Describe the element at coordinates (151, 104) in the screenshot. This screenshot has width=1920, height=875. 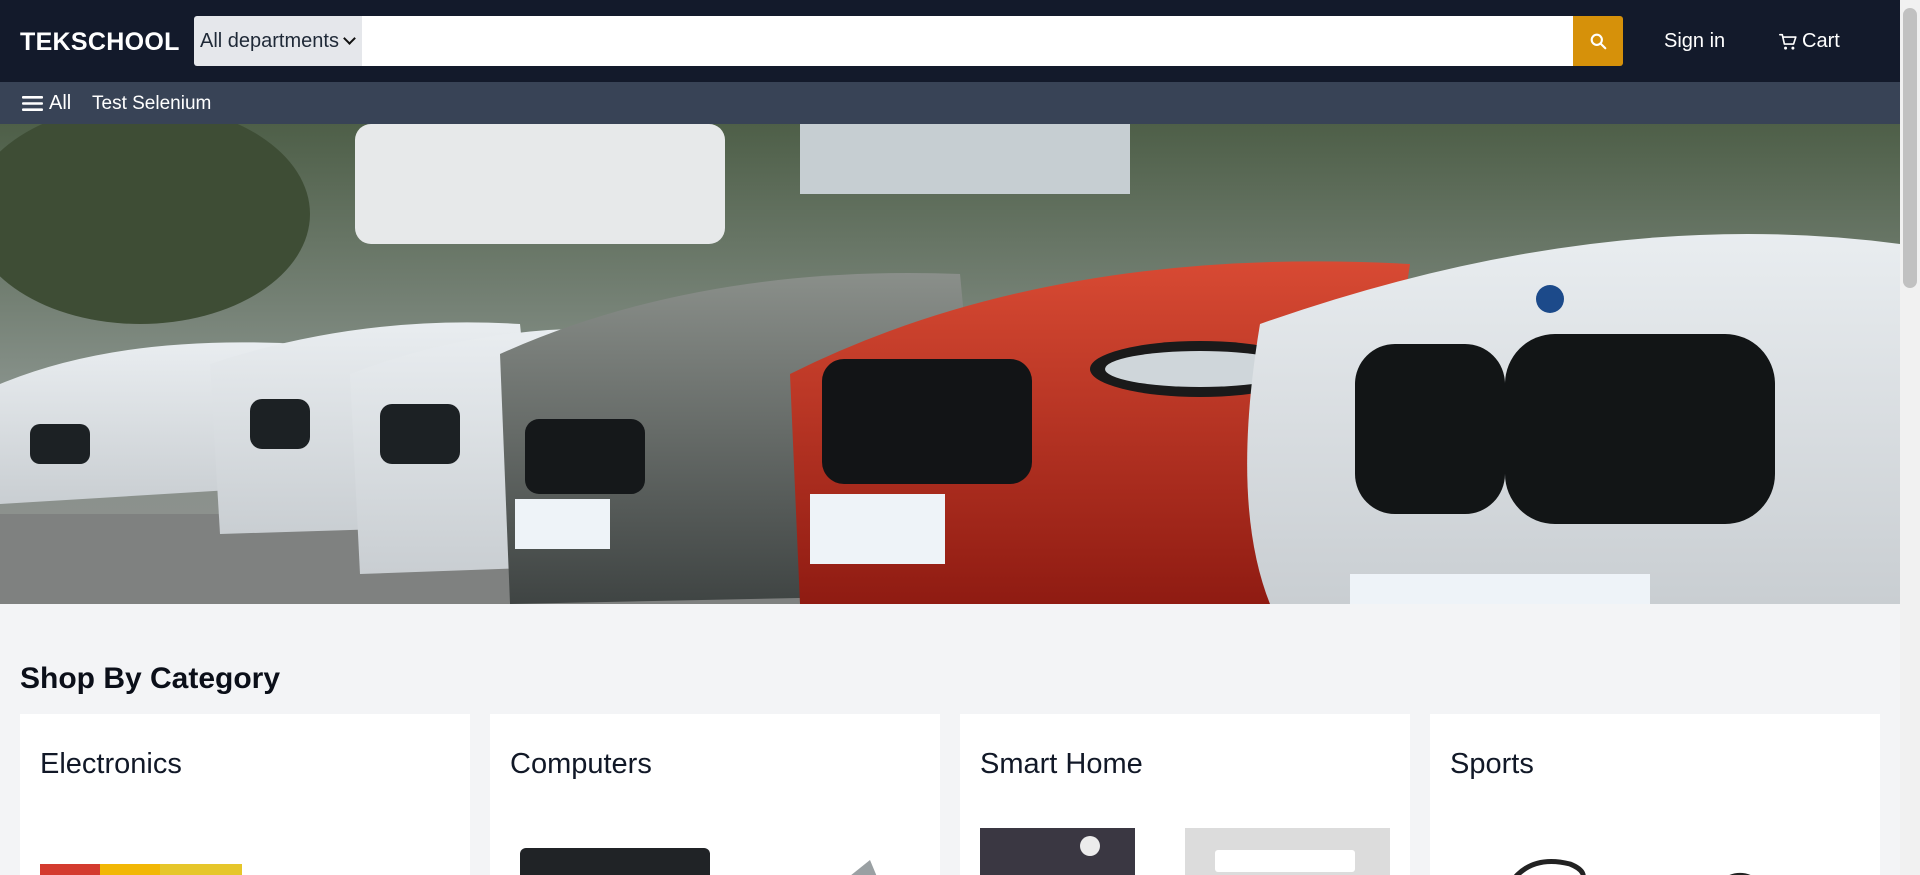
I see `nav-link-test-selenium: Test Selenium` at that location.